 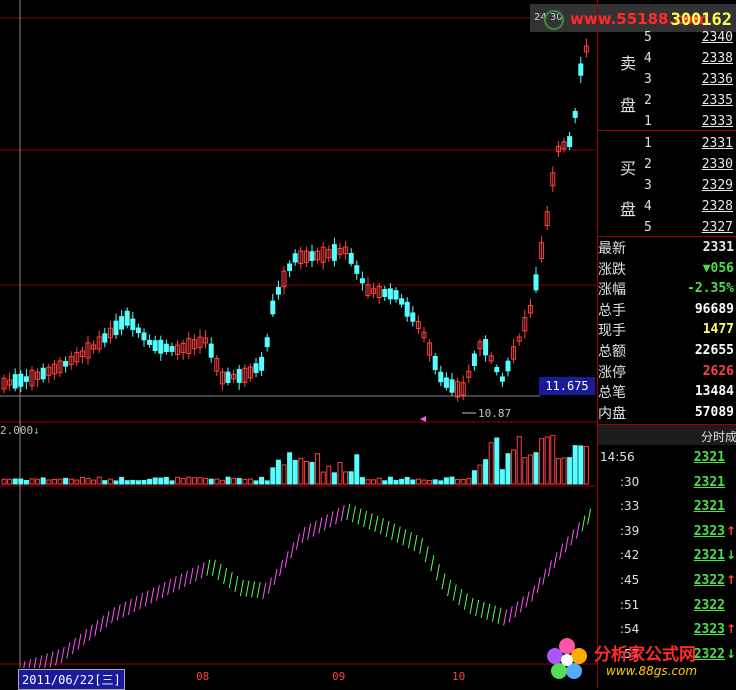 I want to click on current-price-tag: 11.675, so click(x=567, y=386).